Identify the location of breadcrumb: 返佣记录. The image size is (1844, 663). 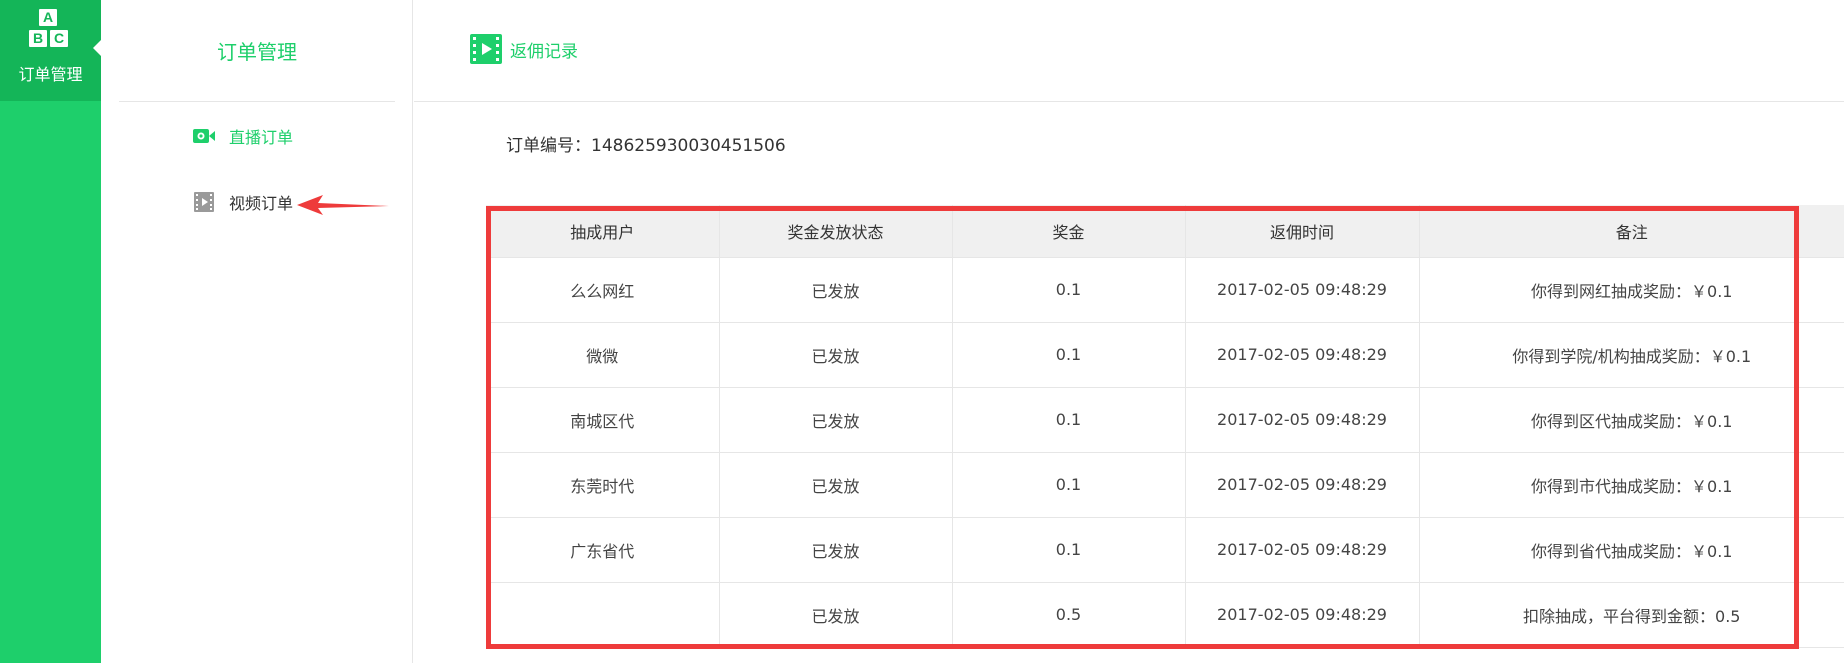
(524, 49).